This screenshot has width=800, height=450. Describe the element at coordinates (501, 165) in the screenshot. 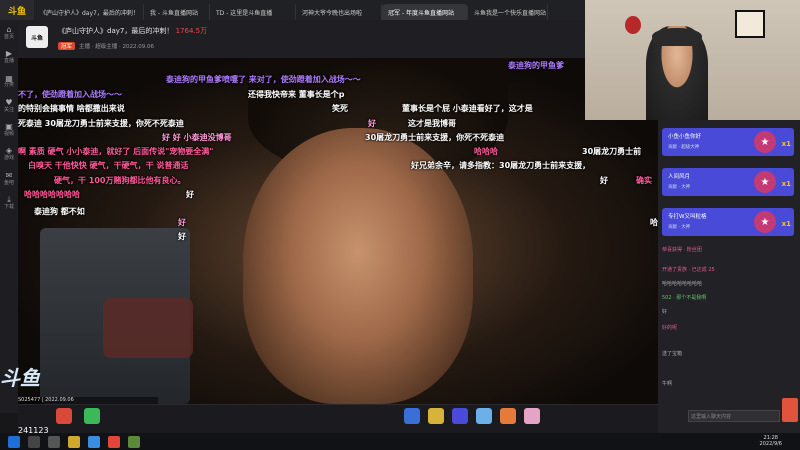

I see `danmu-line: 好兄弟余辛，请多指教：30屠龙刀勇士前来支援，` at that location.